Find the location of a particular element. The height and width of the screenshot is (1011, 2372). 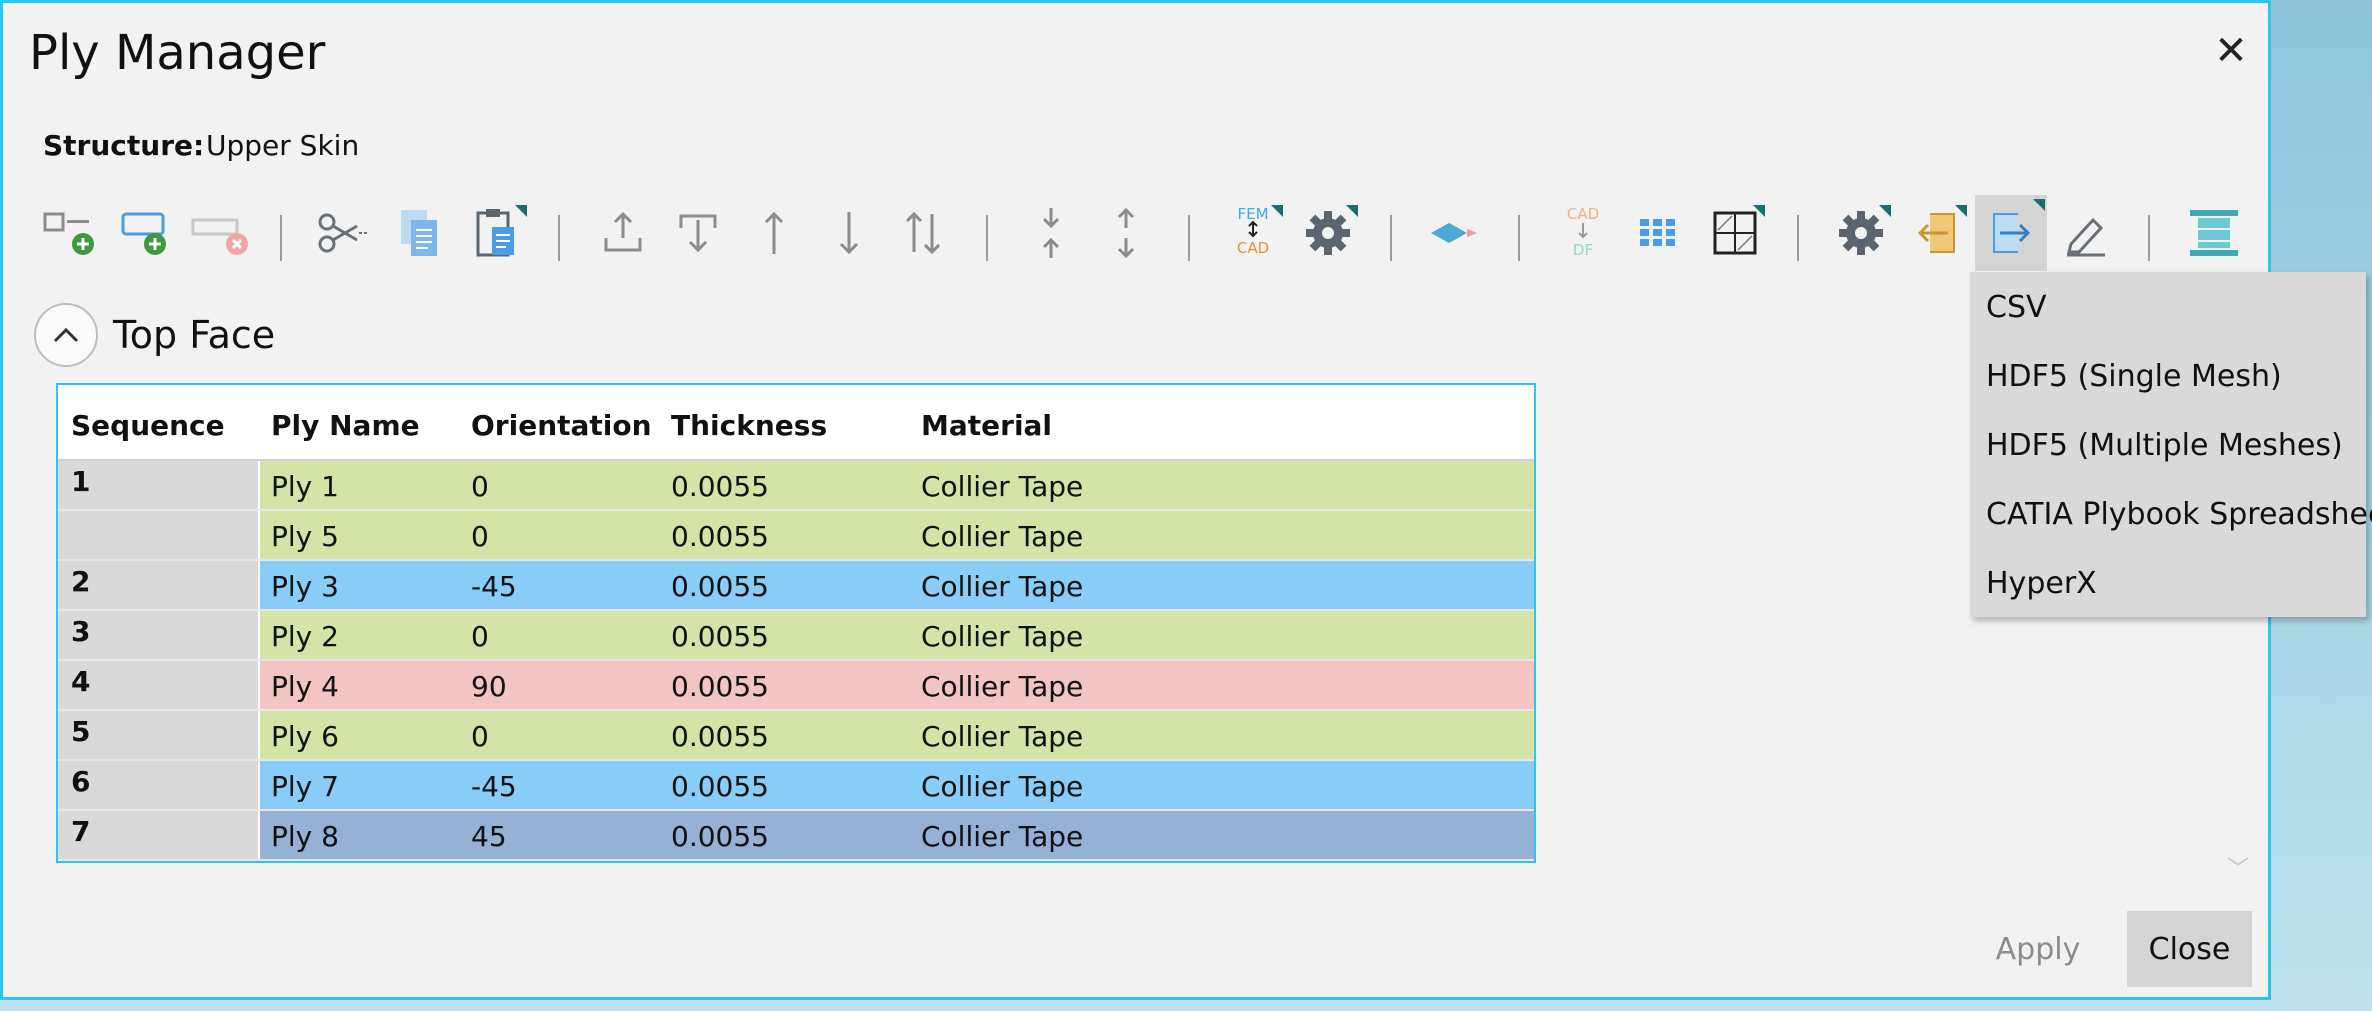

cell-sequence: 7 is located at coordinates (158, 835).